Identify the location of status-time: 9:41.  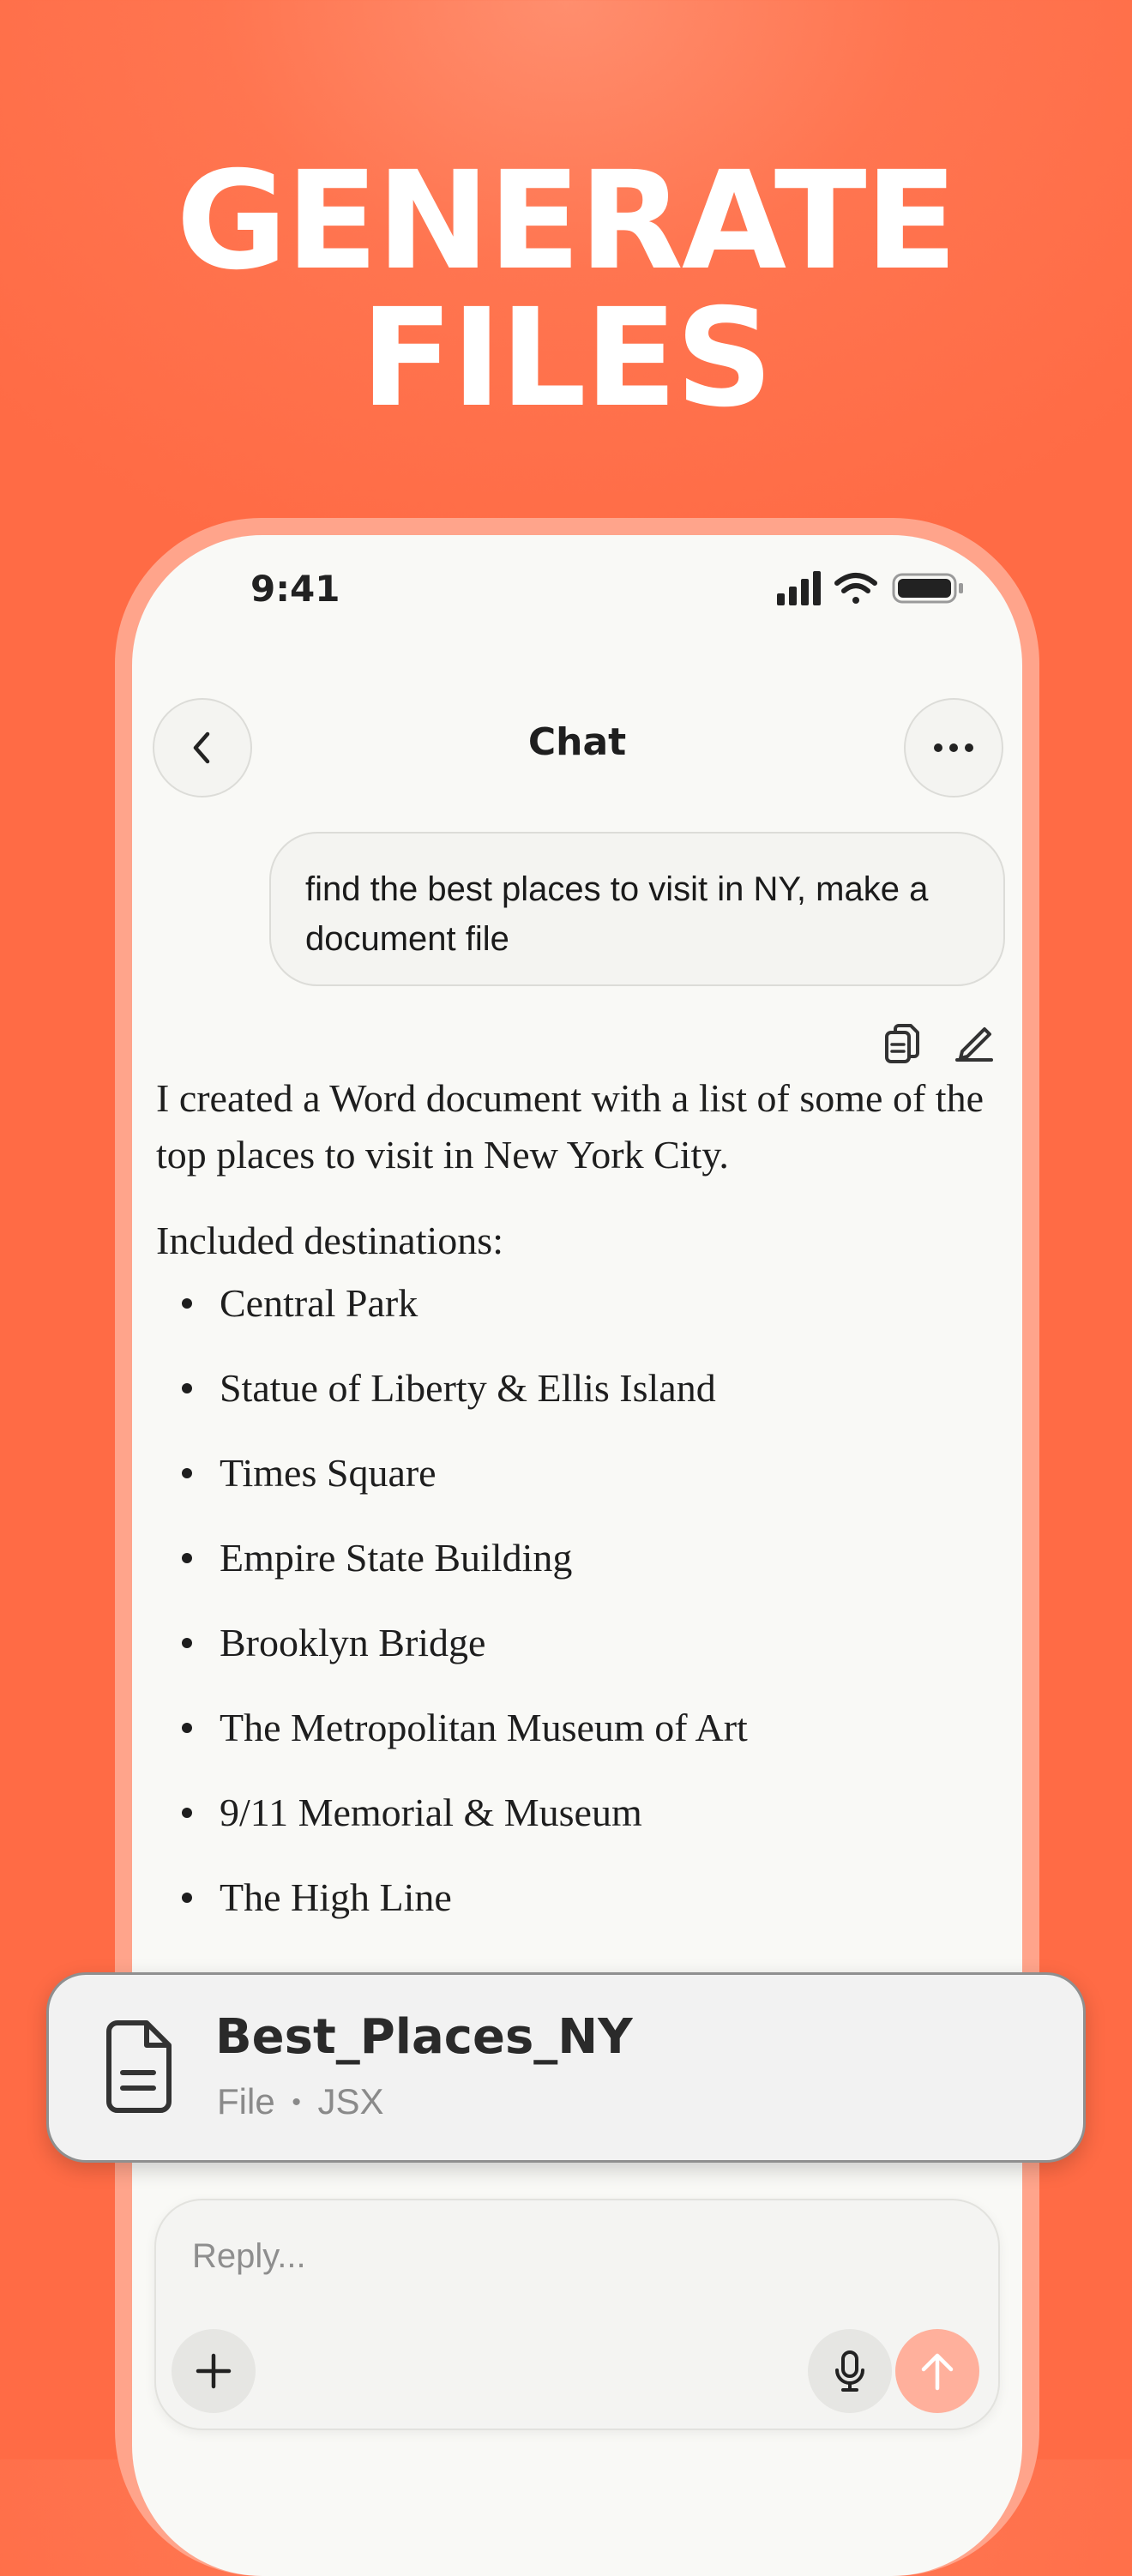
(295, 589).